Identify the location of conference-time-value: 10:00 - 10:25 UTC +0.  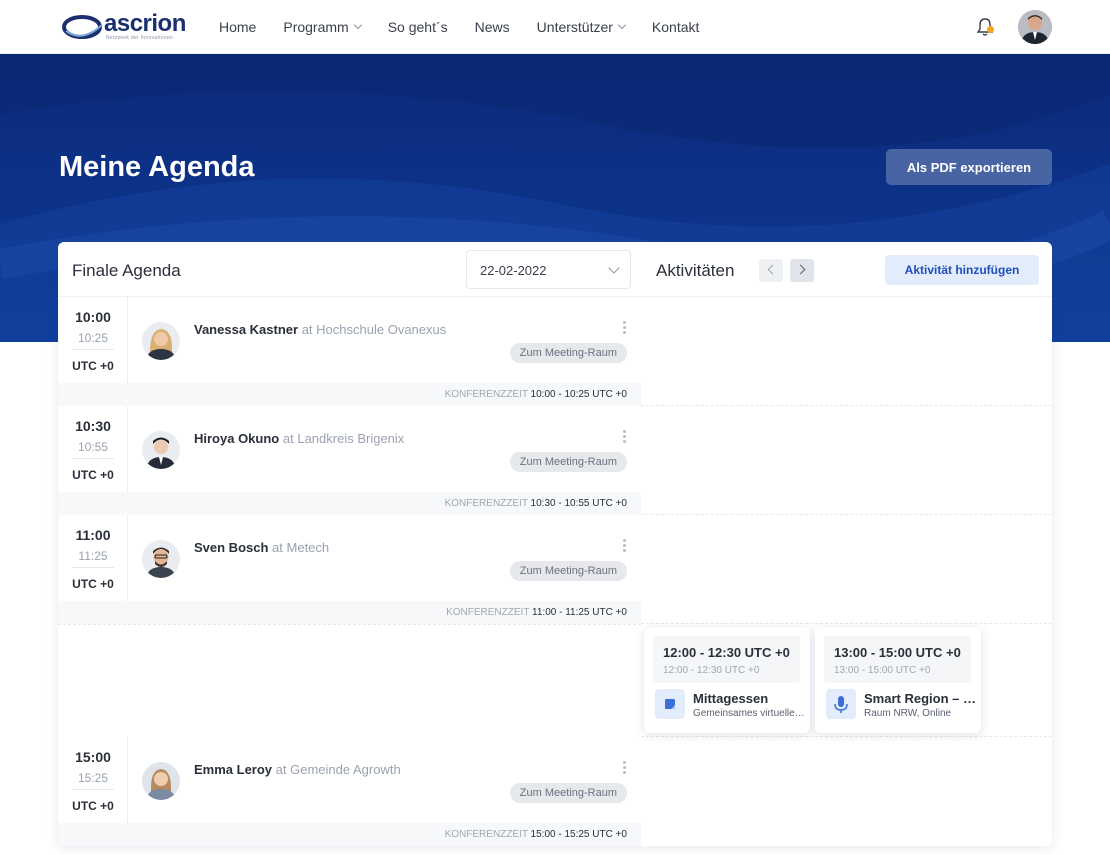
(578, 394).